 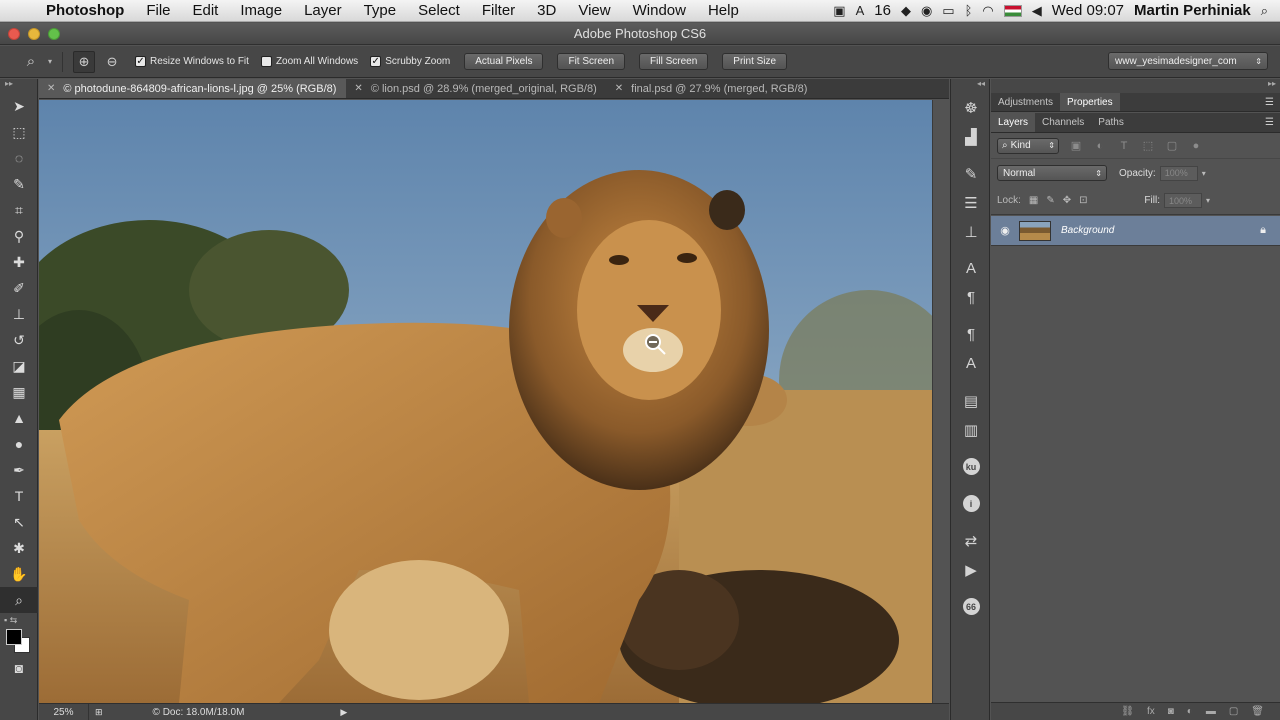 What do you see at coordinates (971, 173) in the screenshot?
I see `brush-presets-panel-icon: ✎` at bounding box center [971, 173].